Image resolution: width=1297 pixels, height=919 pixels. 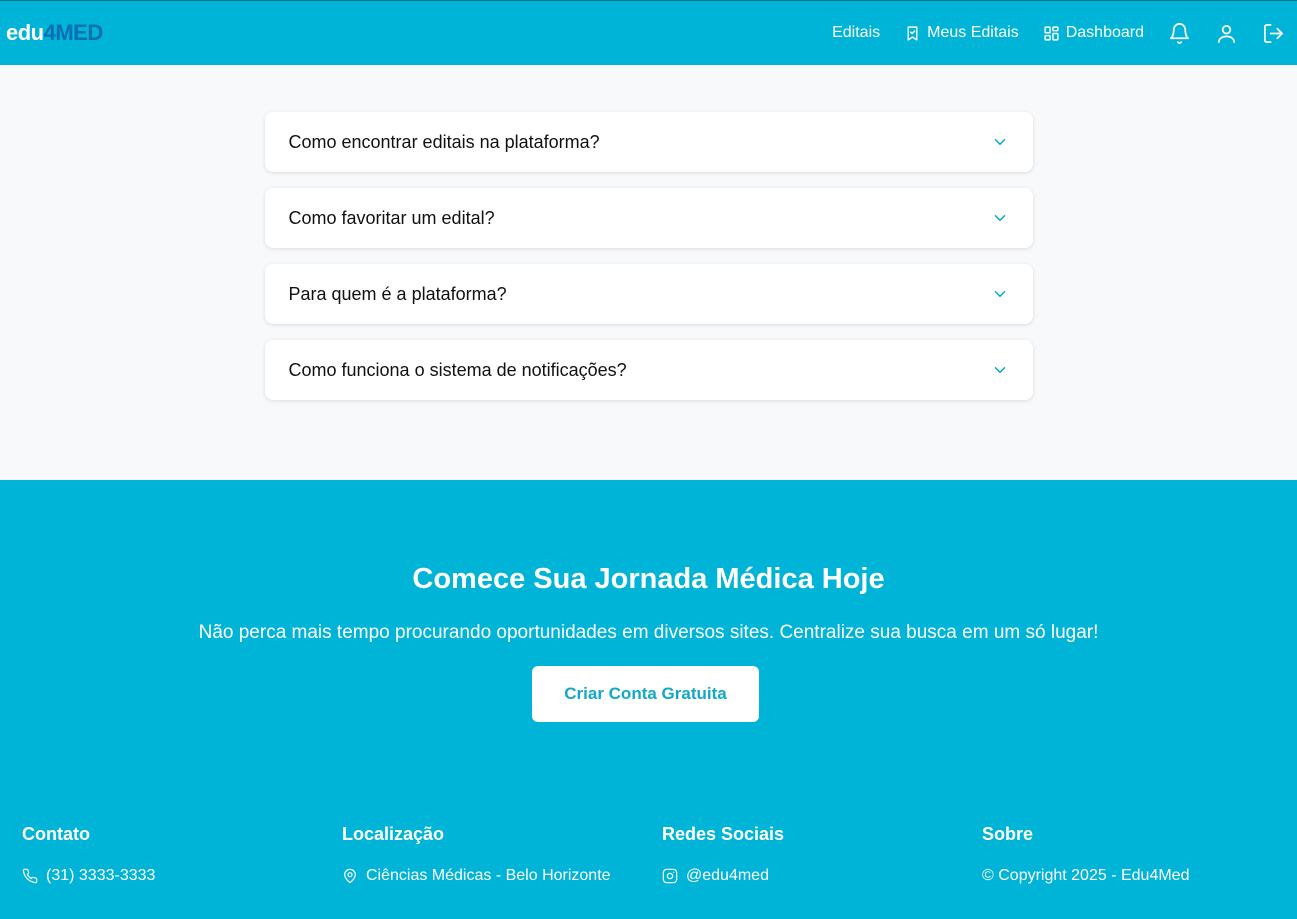 What do you see at coordinates (727, 875) in the screenshot?
I see `footer-instagram-value: @edu4med` at bounding box center [727, 875].